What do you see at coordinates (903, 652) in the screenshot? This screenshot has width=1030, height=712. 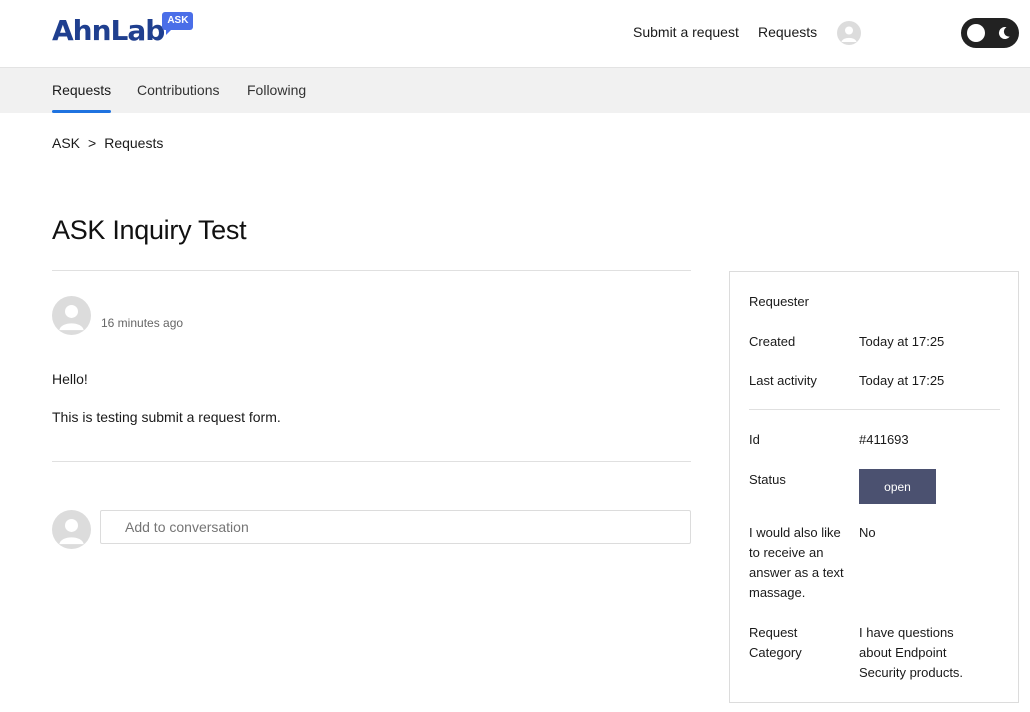 I see `category-value-line: about Endpoint` at bounding box center [903, 652].